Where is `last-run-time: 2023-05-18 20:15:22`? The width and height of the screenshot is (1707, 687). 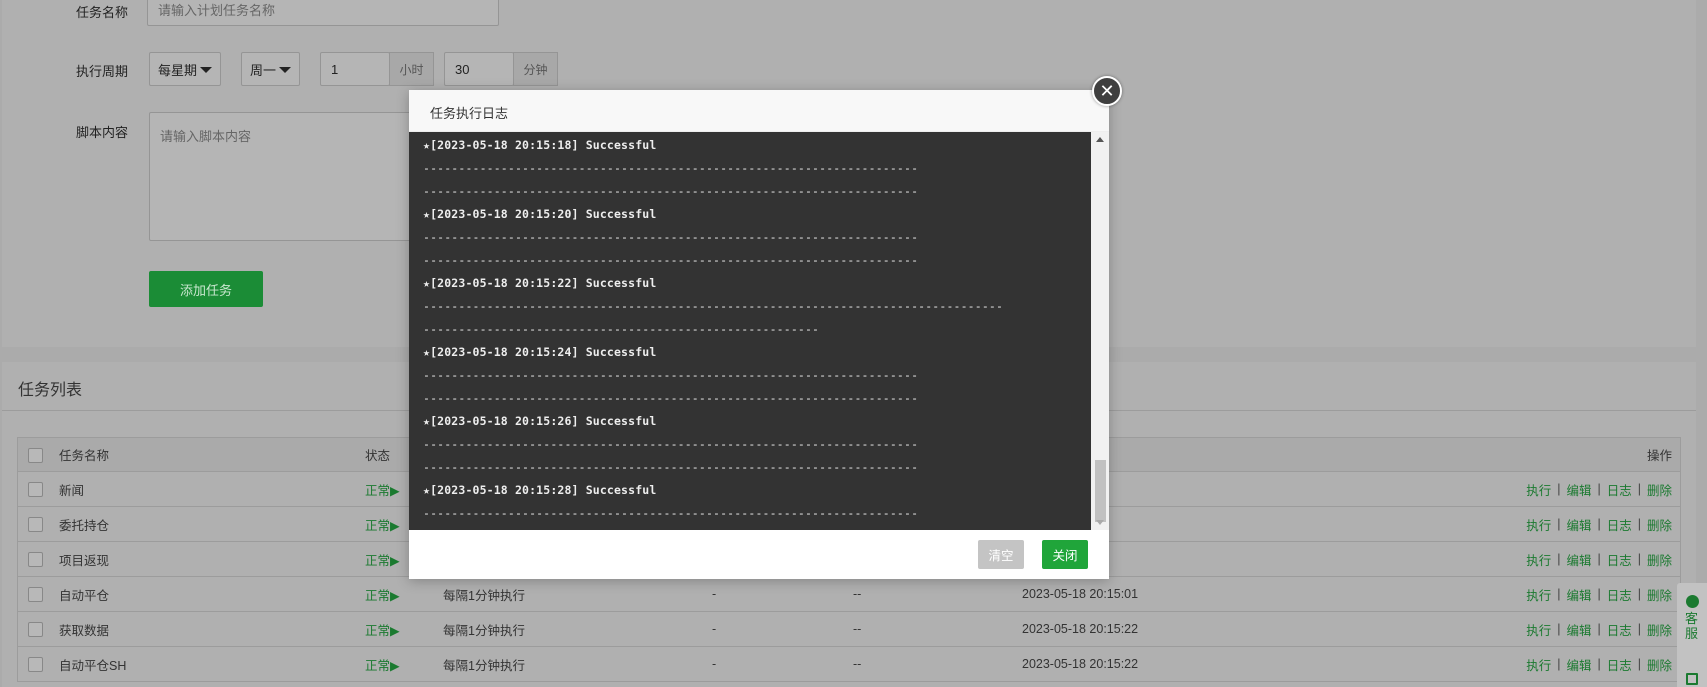
last-run-time: 2023-05-18 20:15:22 is located at coordinates (1080, 629).